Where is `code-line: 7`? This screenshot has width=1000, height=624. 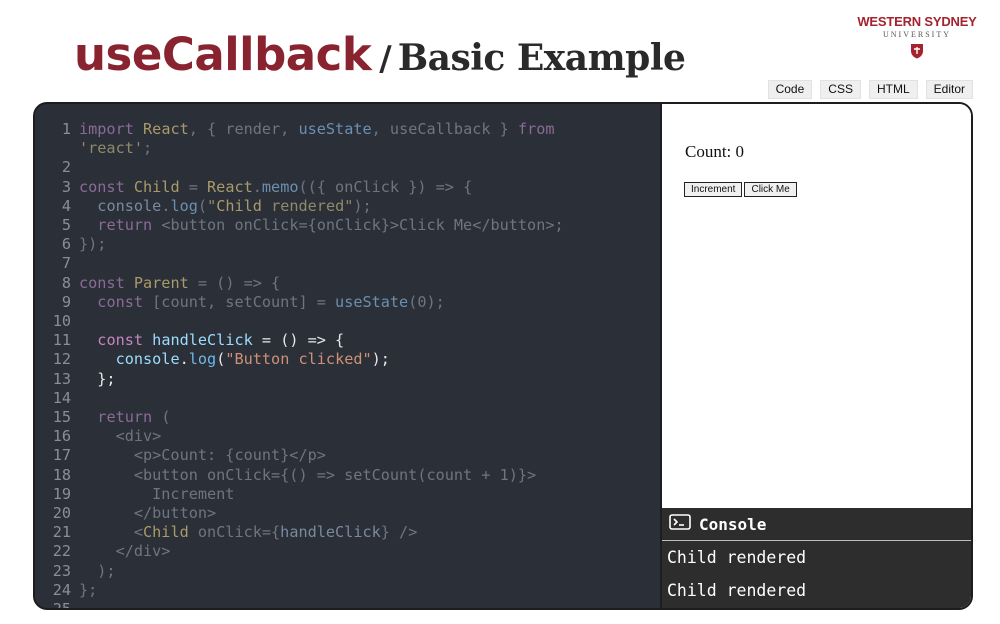 code-line: 7 is located at coordinates (347, 263).